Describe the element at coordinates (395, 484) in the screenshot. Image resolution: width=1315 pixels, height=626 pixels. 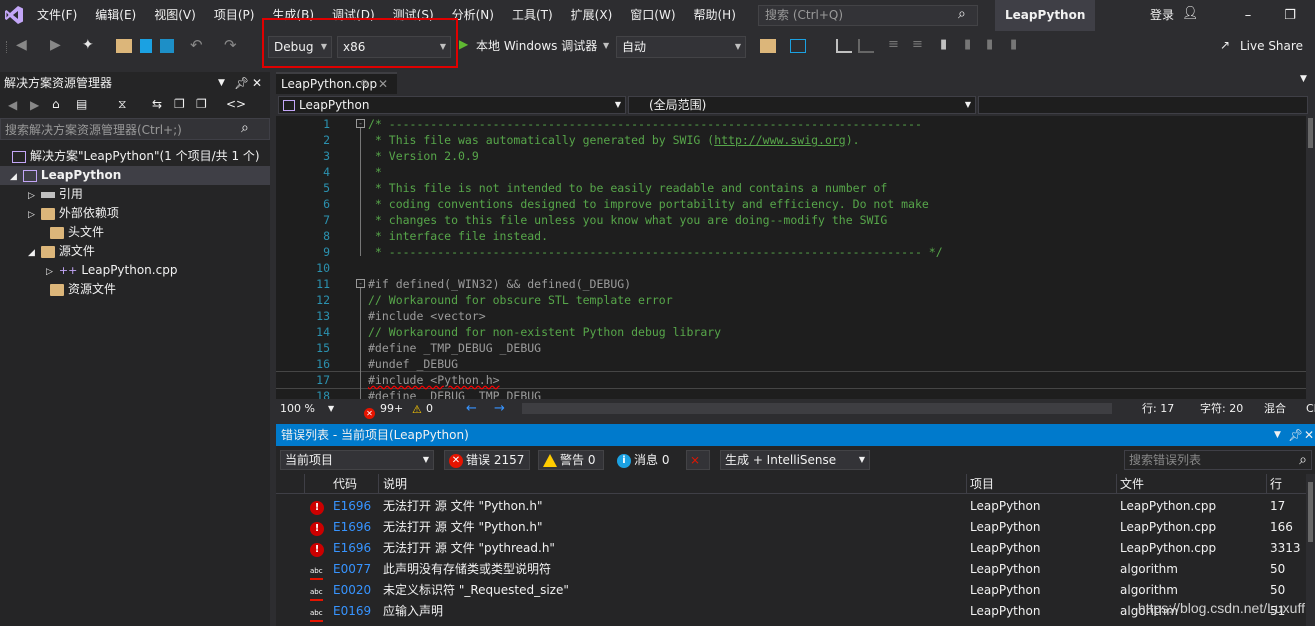
I see `column-description: 说明` at that location.